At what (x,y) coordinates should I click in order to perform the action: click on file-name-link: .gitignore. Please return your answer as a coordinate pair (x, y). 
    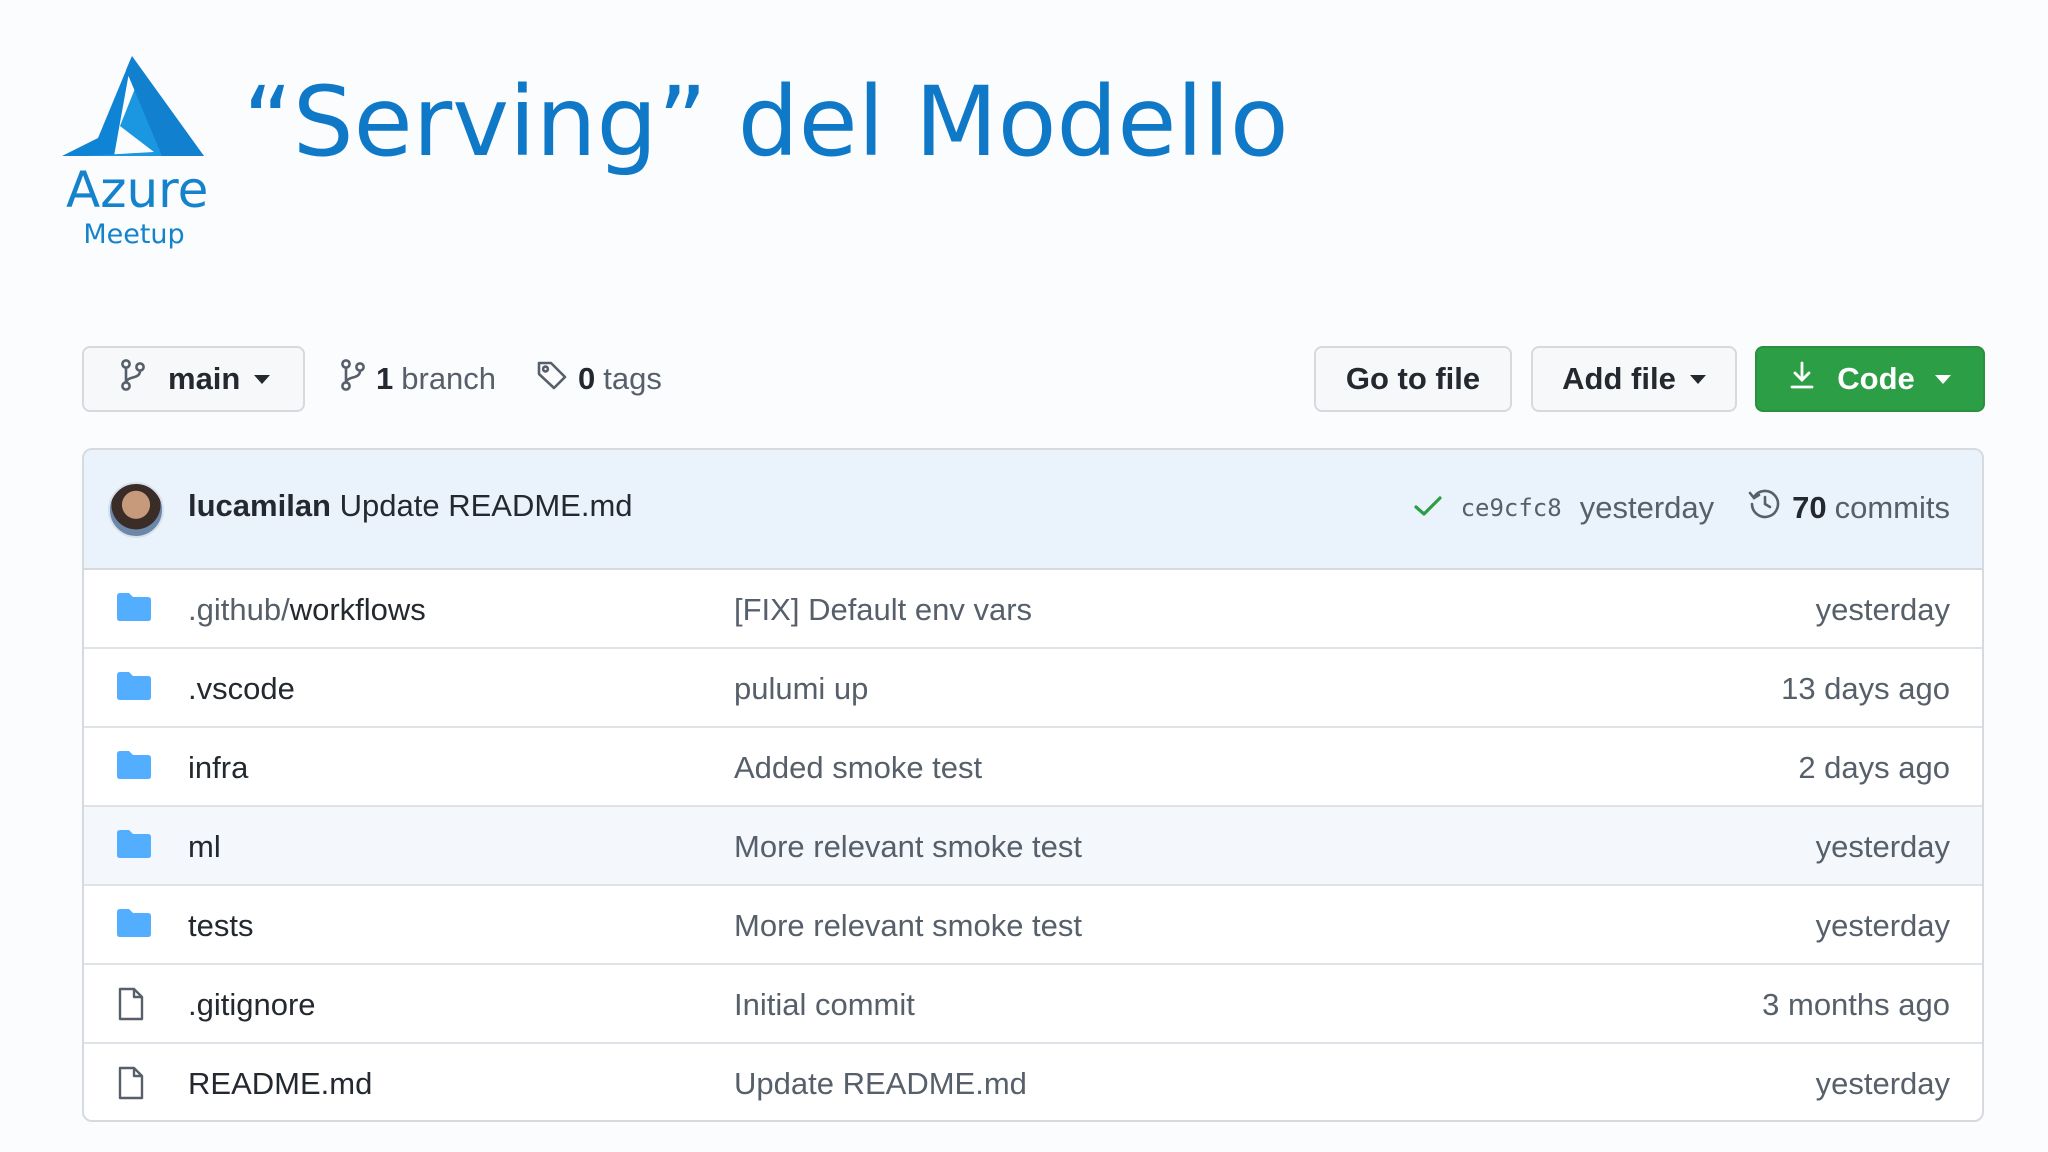
    Looking at the image, I should click on (252, 1005).